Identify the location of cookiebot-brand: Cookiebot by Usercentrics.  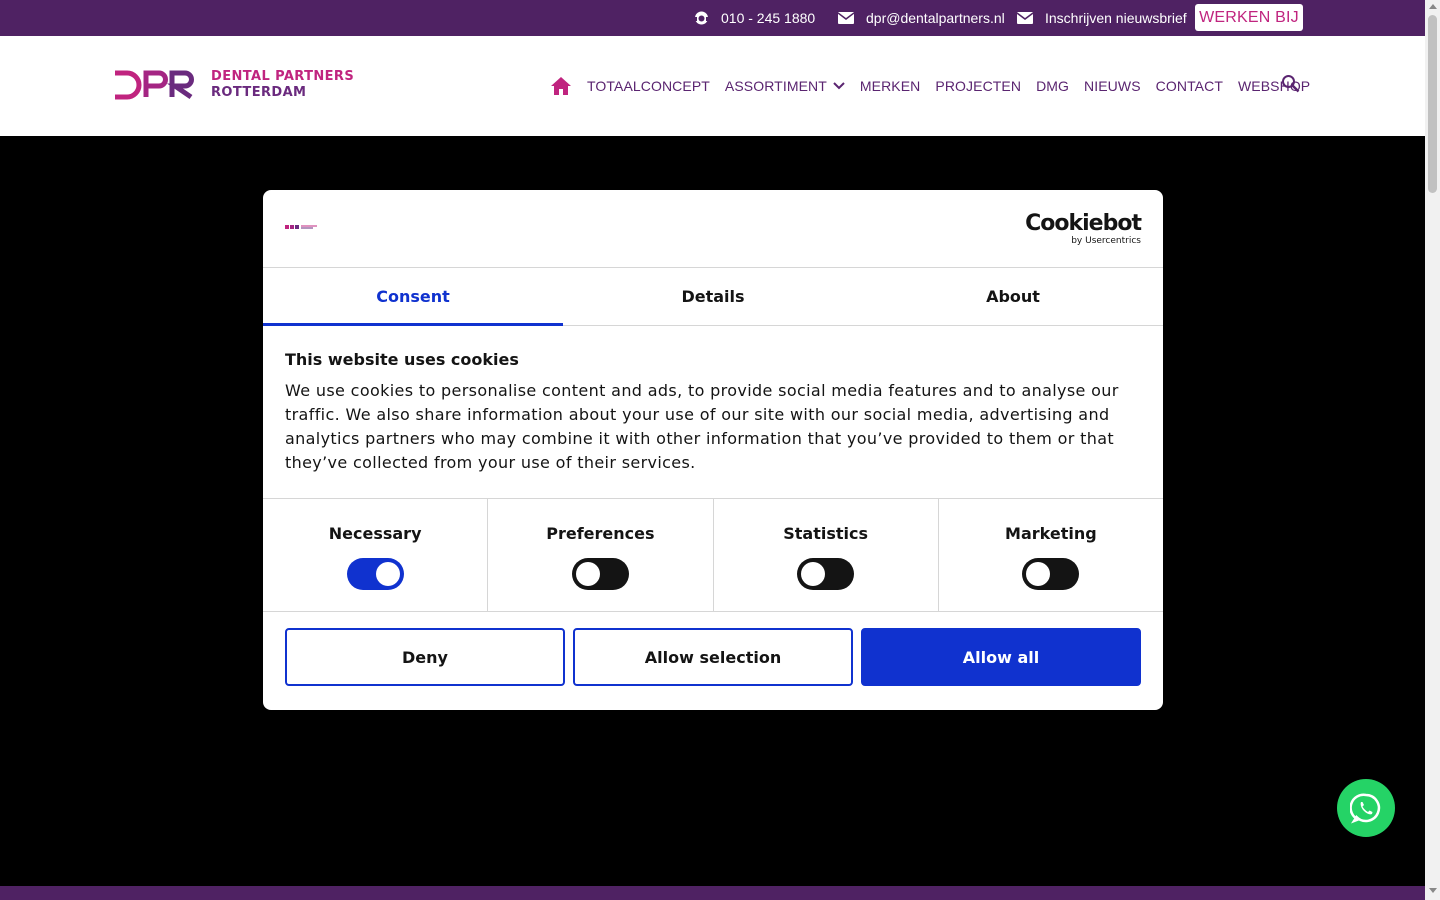
(1083, 229).